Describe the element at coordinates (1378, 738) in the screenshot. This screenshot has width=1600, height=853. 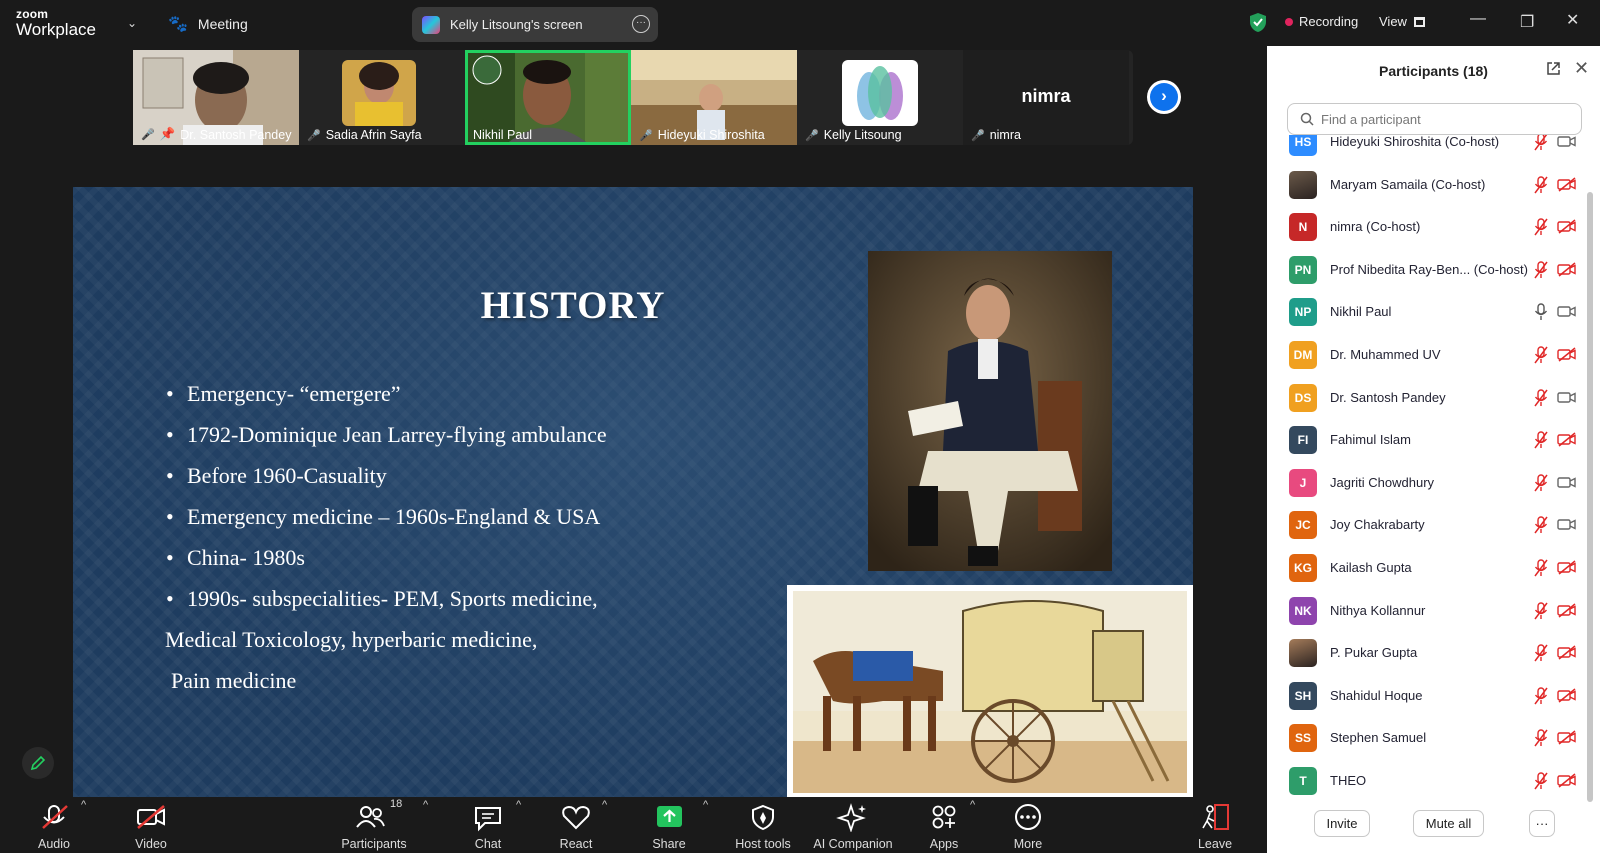
I see `participant-name: Stephen Samuel` at that location.